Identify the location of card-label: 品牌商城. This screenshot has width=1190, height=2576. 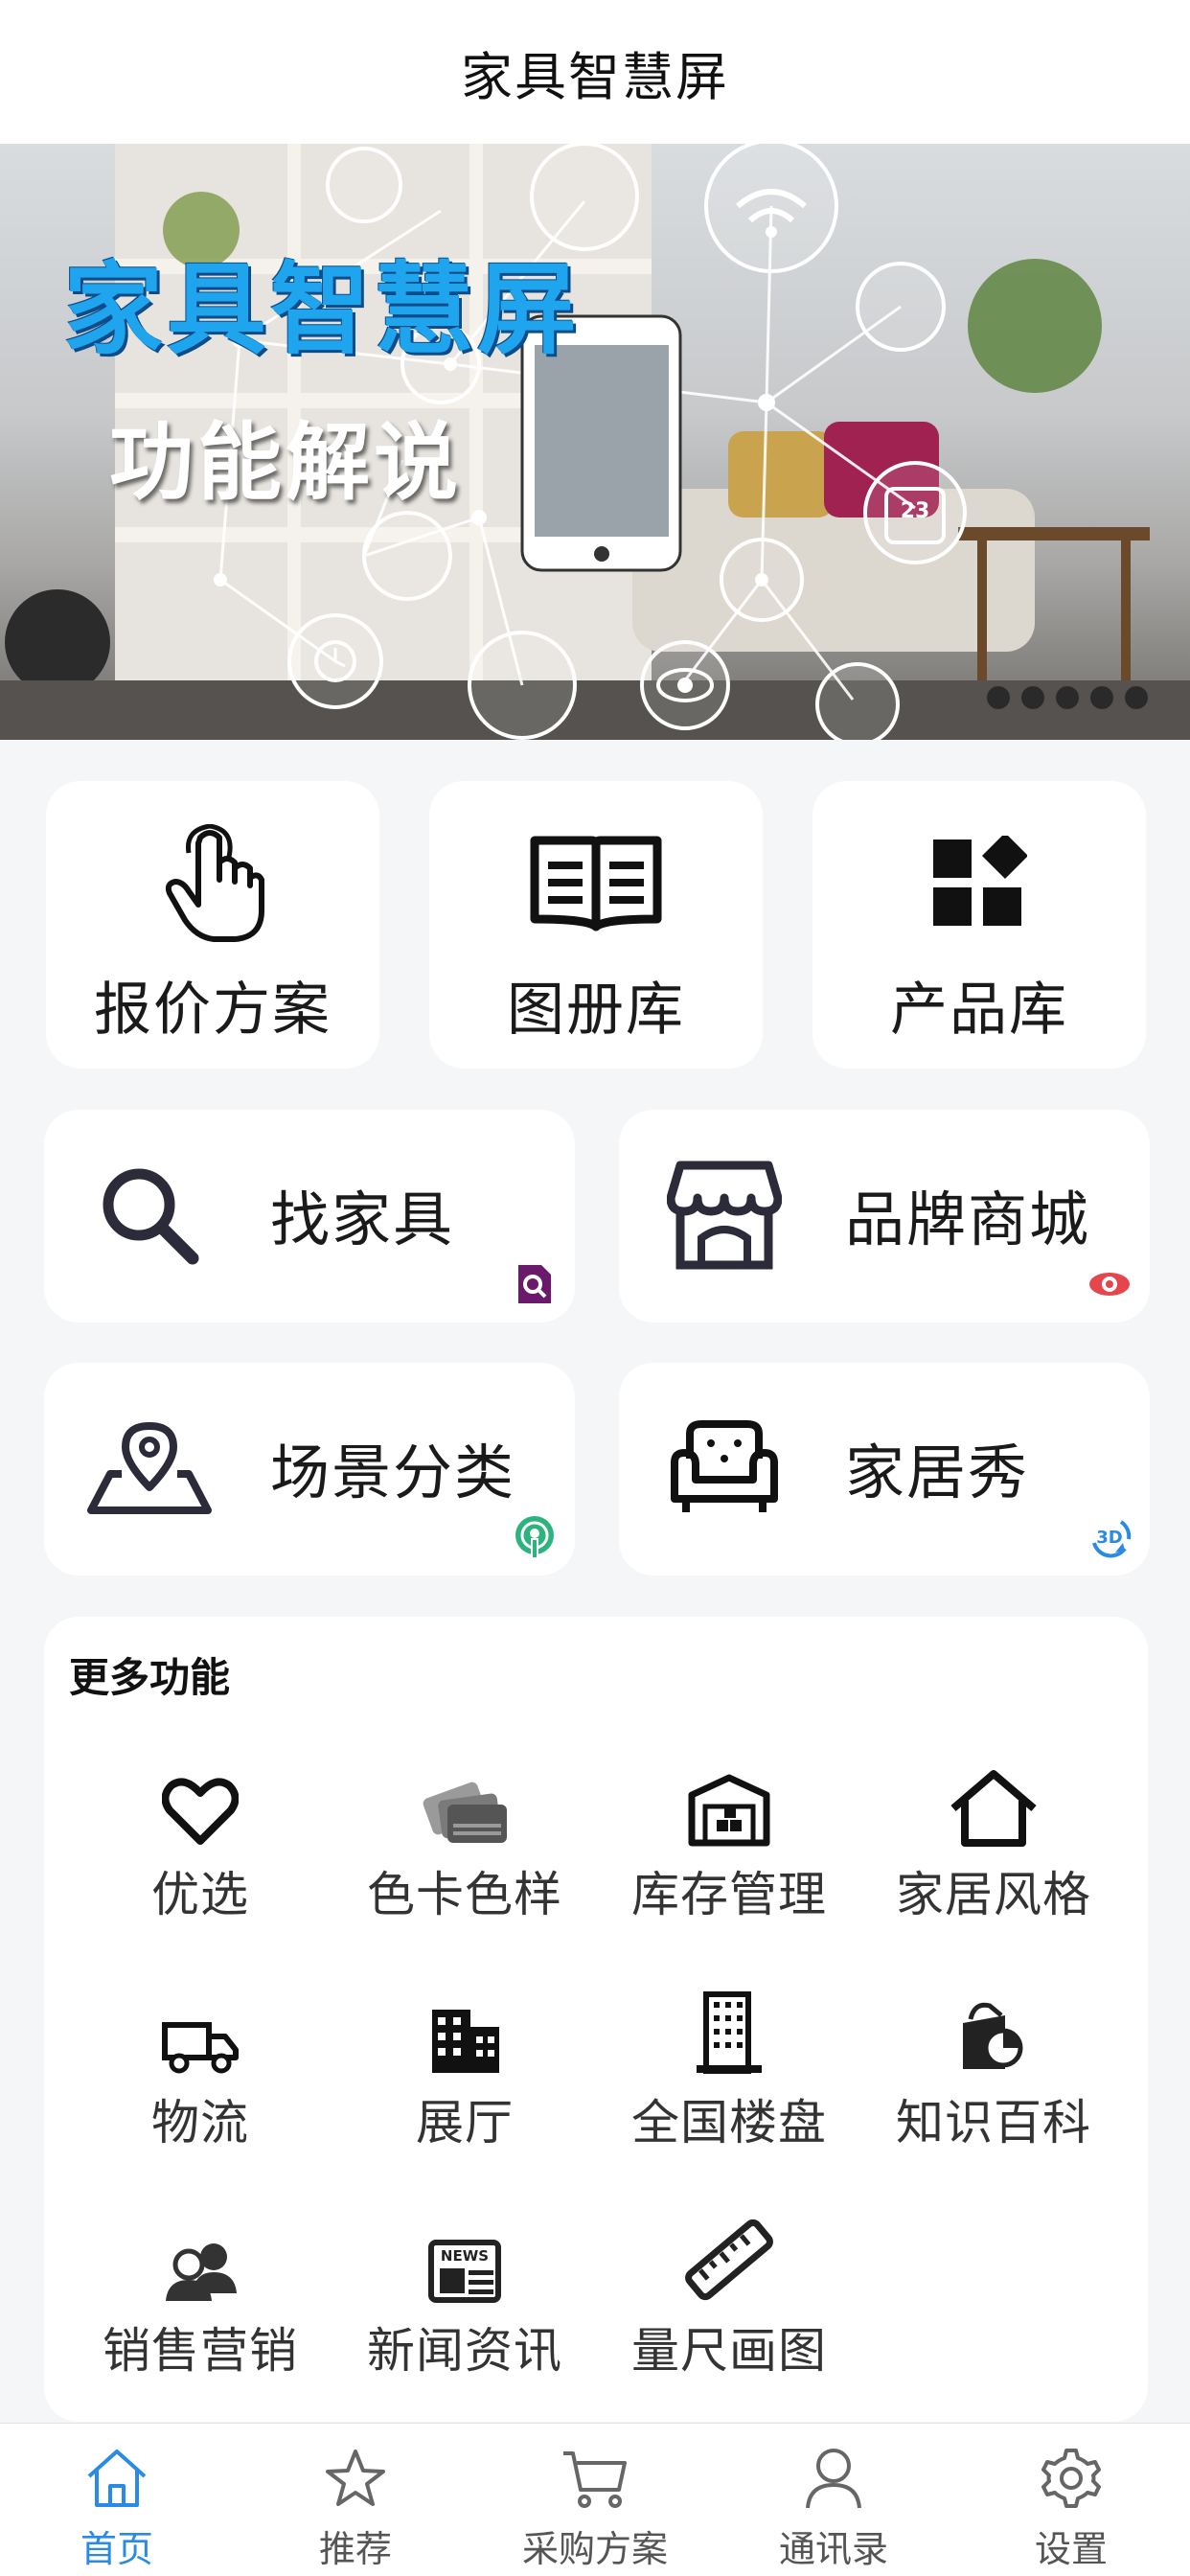
(968, 1219).